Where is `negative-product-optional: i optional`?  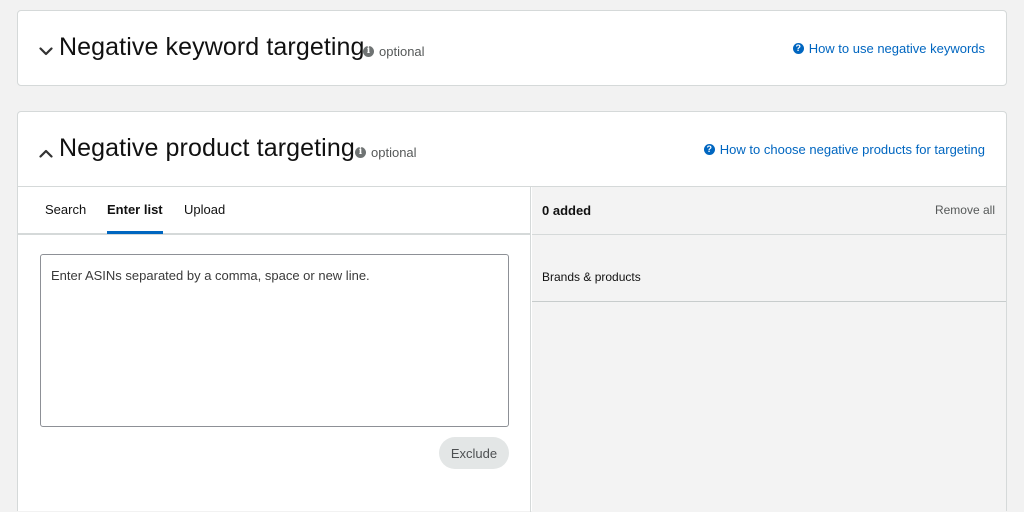
negative-product-optional: i optional is located at coordinates (386, 152).